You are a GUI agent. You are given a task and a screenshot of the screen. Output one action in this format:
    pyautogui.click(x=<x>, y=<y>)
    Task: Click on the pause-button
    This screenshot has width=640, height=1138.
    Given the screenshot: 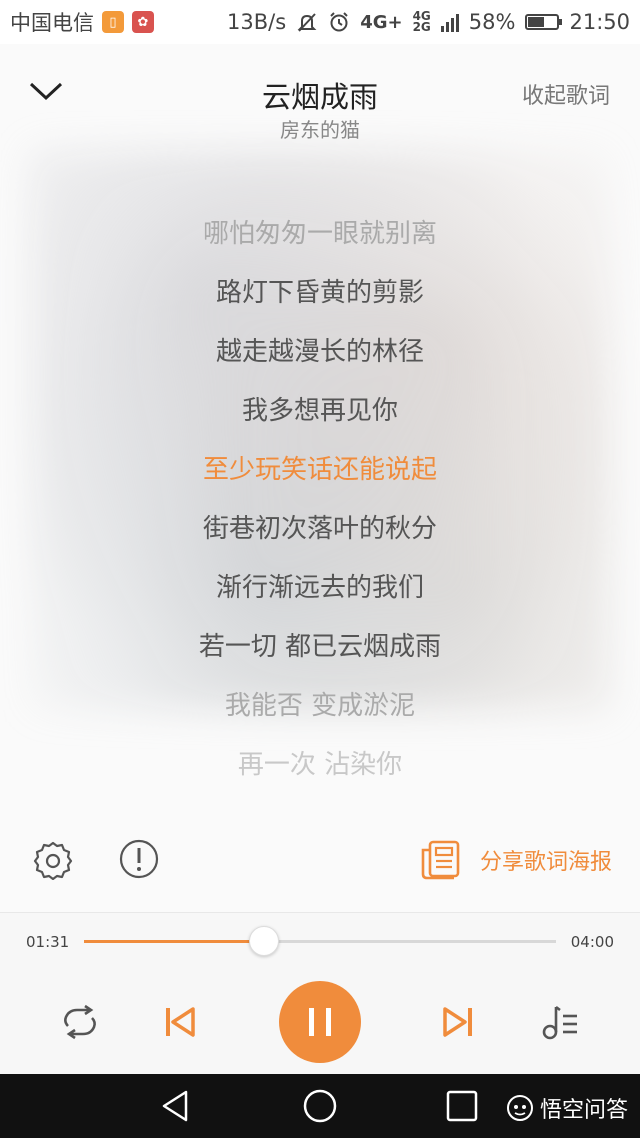 What is the action you would take?
    pyautogui.click(x=320, y=1022)
    